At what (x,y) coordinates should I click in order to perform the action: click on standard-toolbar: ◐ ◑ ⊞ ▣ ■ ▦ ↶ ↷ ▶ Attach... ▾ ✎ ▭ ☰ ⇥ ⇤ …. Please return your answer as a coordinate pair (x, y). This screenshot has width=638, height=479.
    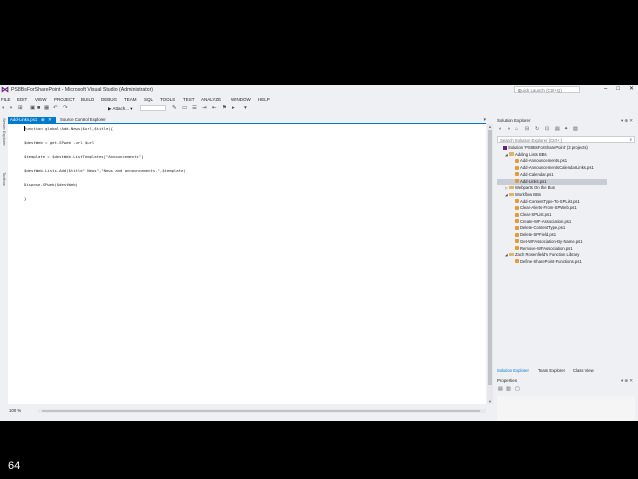
    Looking at the image, I should click on (319, 108).